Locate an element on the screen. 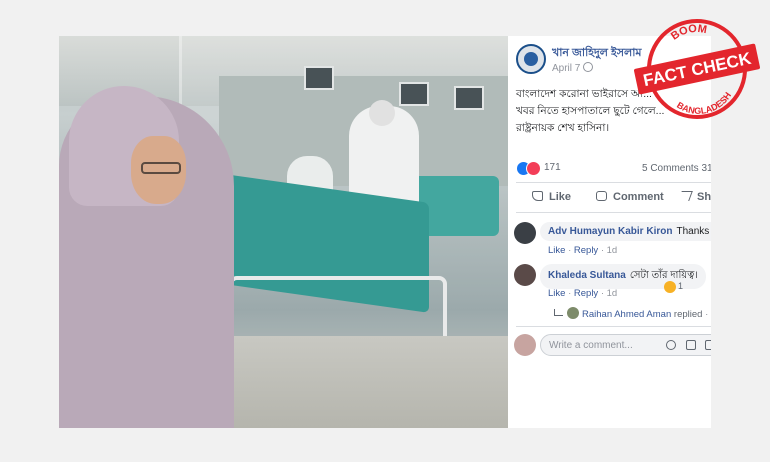 The height and width of the screenshot is (462, 770). love-reaction-icon is located at coordinates (533, 168).